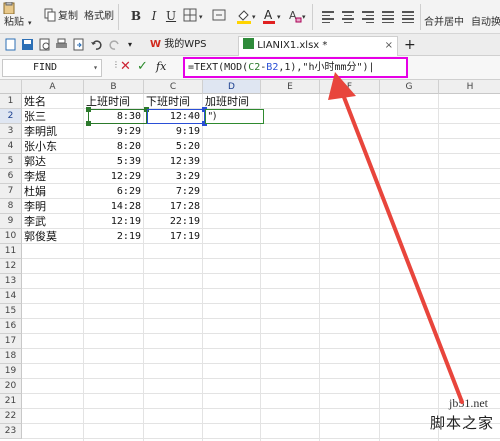 The height and width of the screenshot is (441, 500). What do you see at coordinates (369, 16) in the screenshot?
I see `align-right-icon` at bounding box center [369, 16].